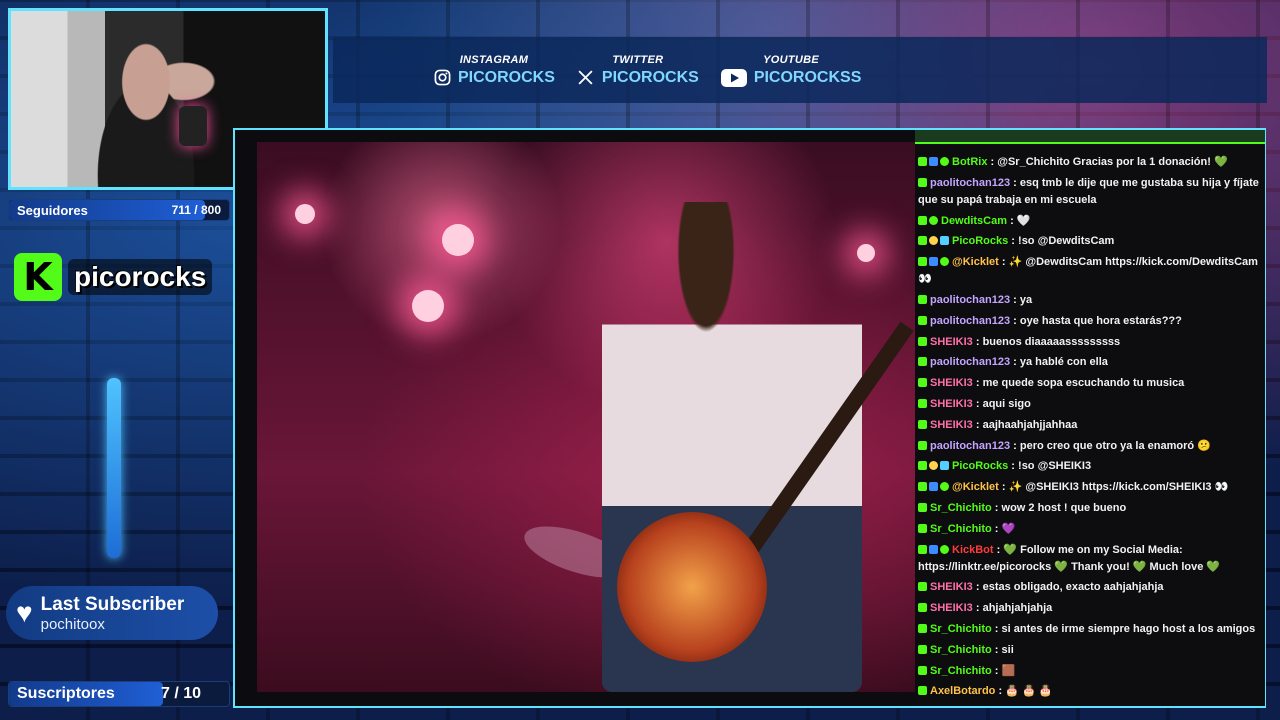 This screenshot has width=1280, height=720. I want to click on youtube-icon, so click(733, 77).